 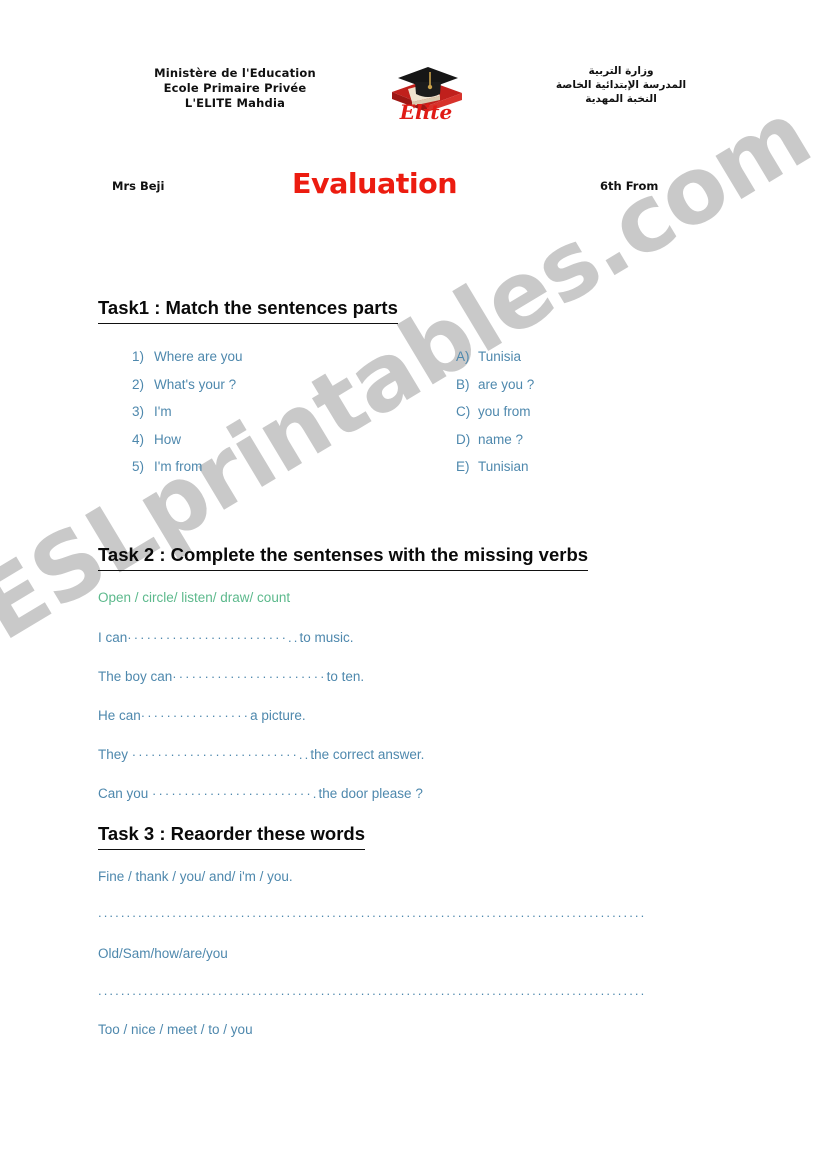 What do you see at coordinates (195, 715) in the screenshot?
I see `answer-blank: ·················` at bounding box center [195, 715].